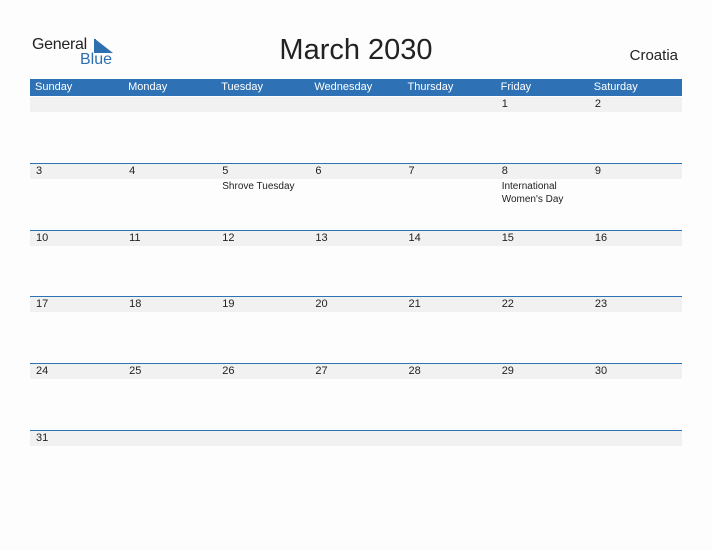  What do you see at coordinates (635, 397) in the screenshot?
I see `day-cell: 30` at bounding box center [635, 397].